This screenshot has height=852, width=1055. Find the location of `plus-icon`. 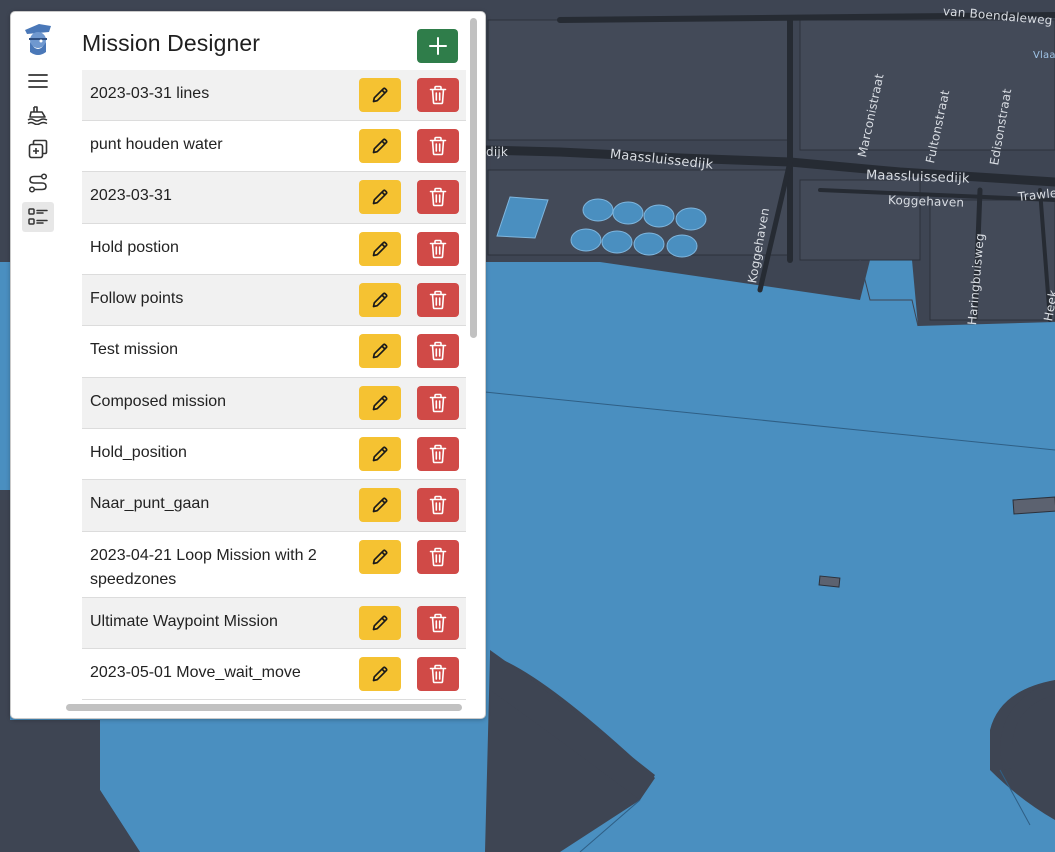

plus-icon is located at coordinates (437, 46).